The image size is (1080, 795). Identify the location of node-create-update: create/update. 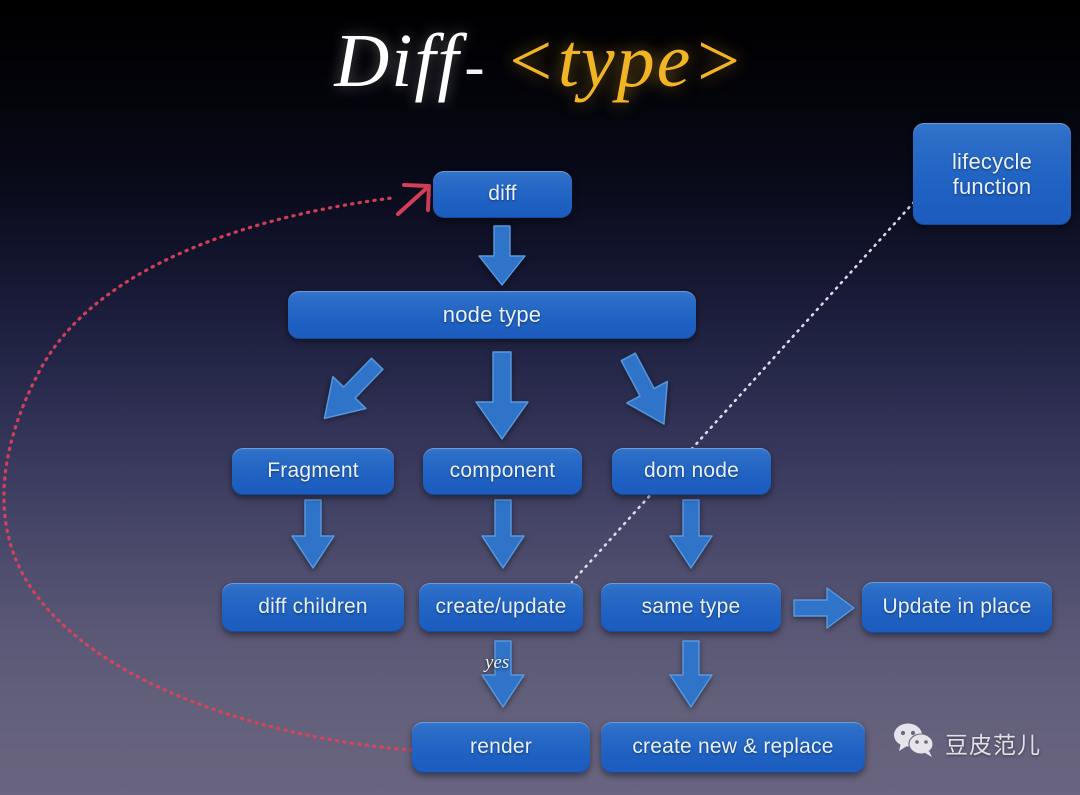
(501, 607).